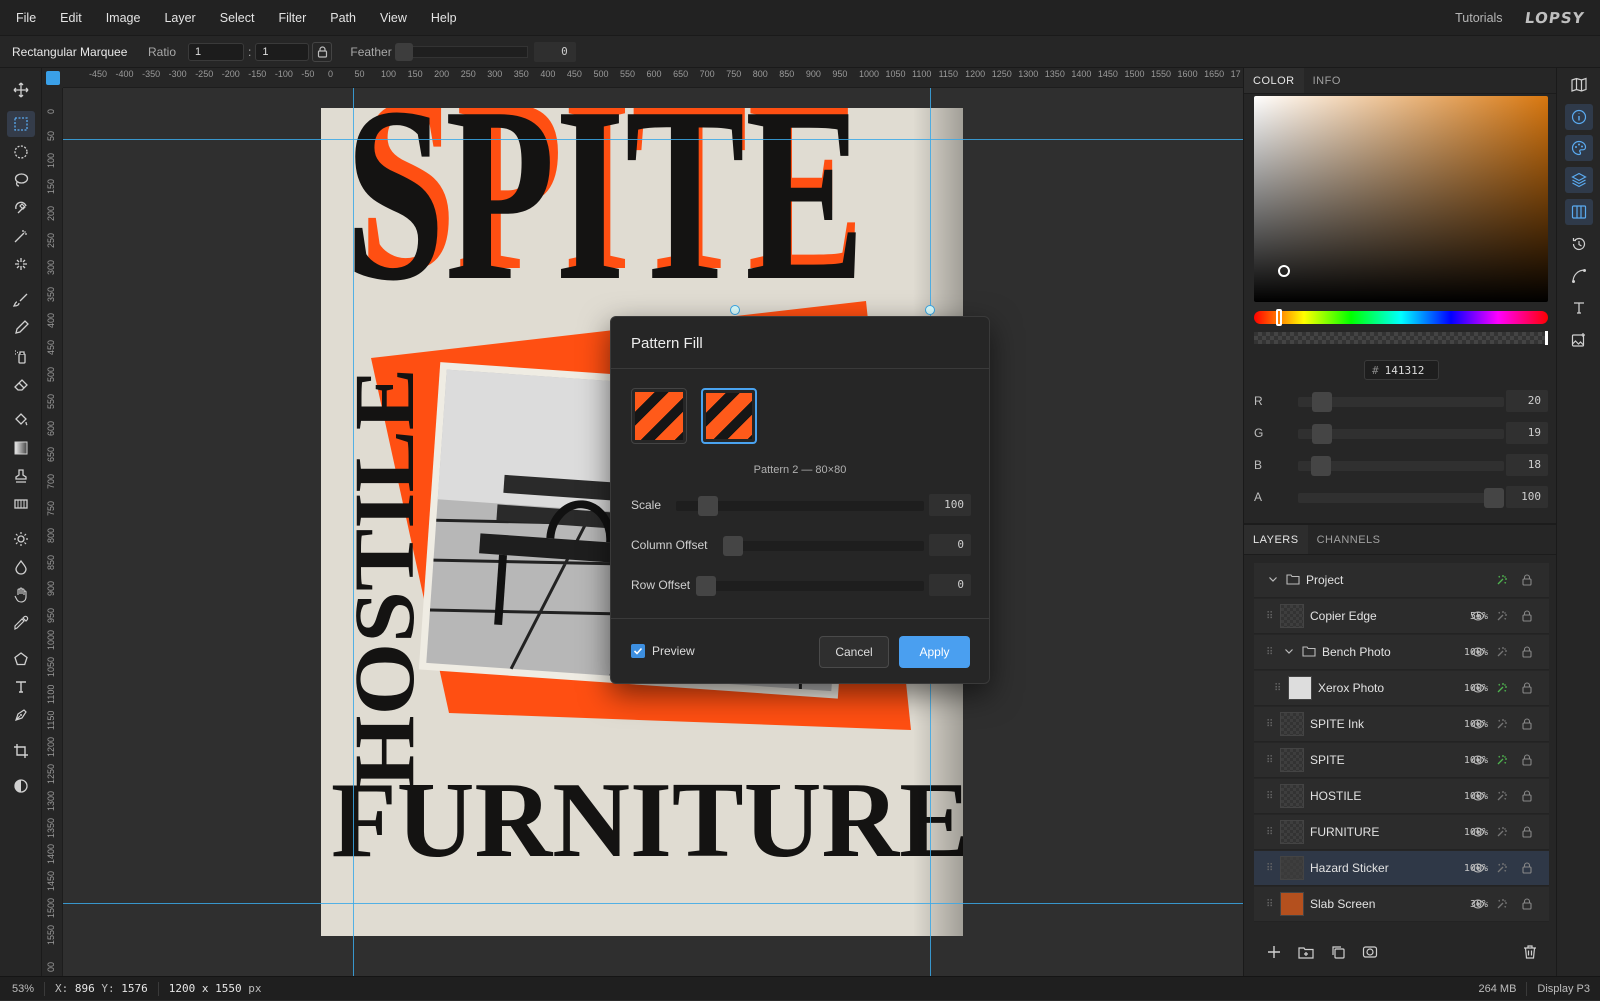 The image size is (1600, 1001). What do you see at coordinates (282, 51) in the screenshot?
I see `ratio-height-input: 1` at bounding box center [282, 51].